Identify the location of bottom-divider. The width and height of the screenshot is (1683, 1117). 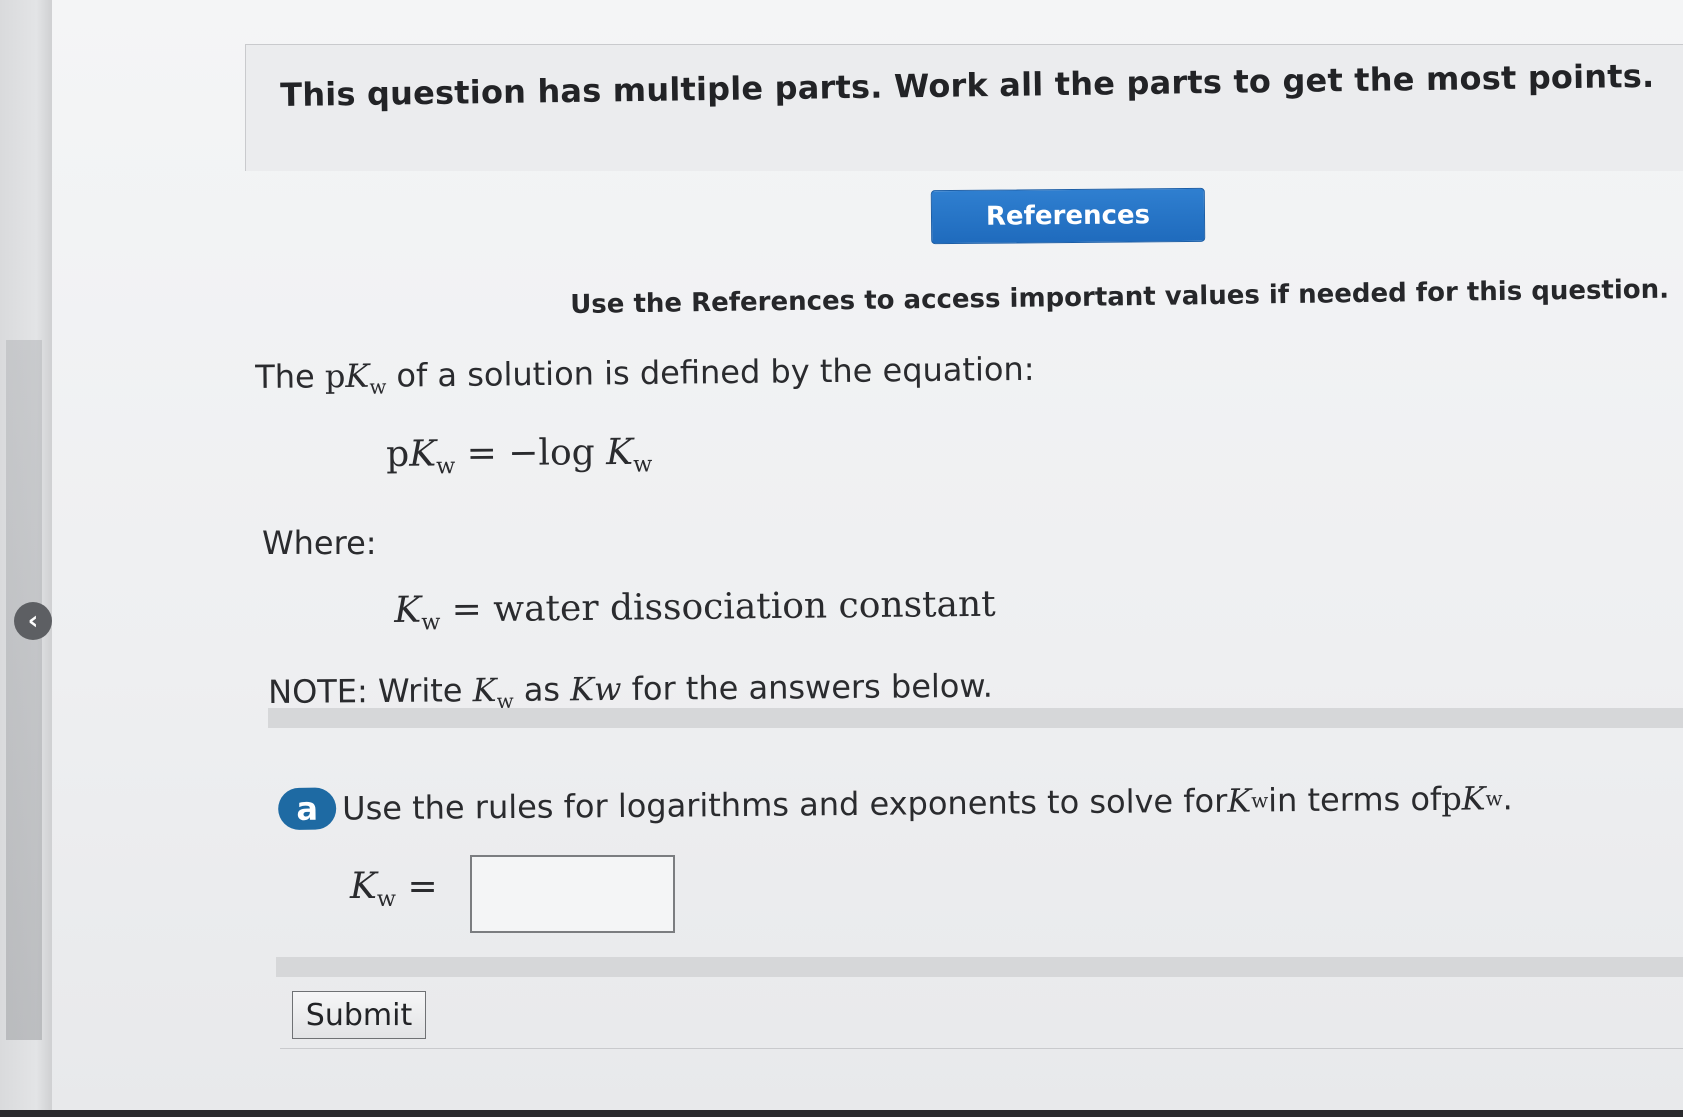
(981, 1048).